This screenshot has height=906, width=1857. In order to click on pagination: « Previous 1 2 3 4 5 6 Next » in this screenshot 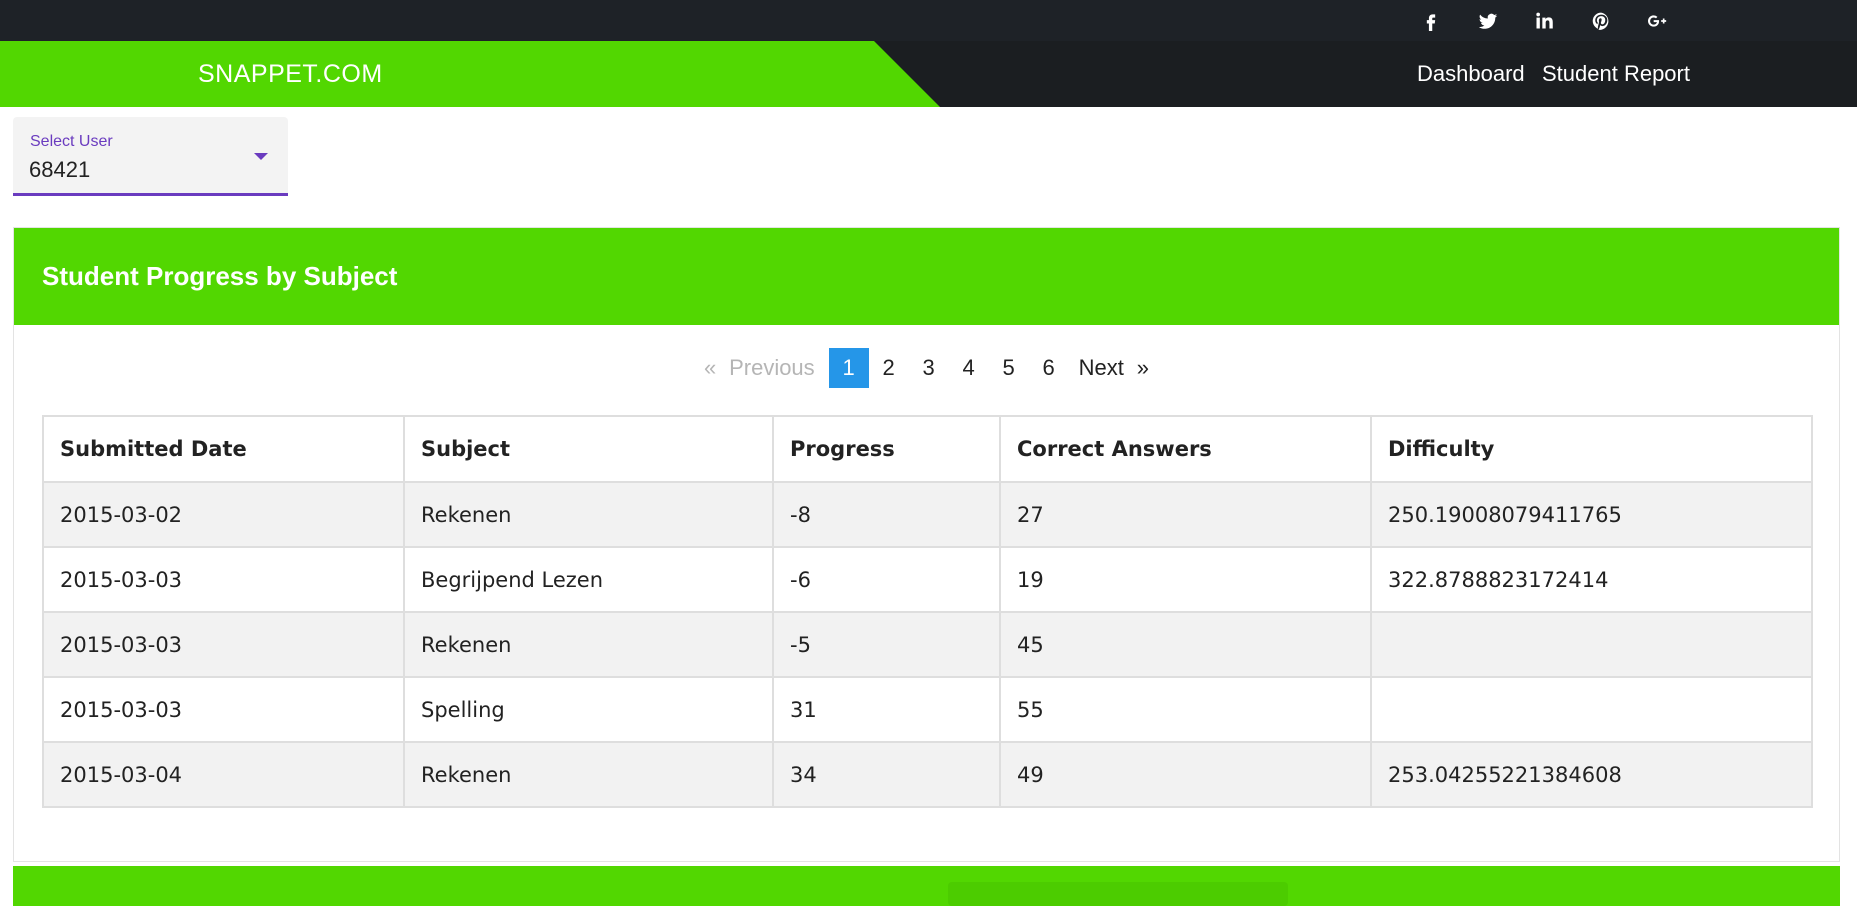, I will do `click(926, 368)`.